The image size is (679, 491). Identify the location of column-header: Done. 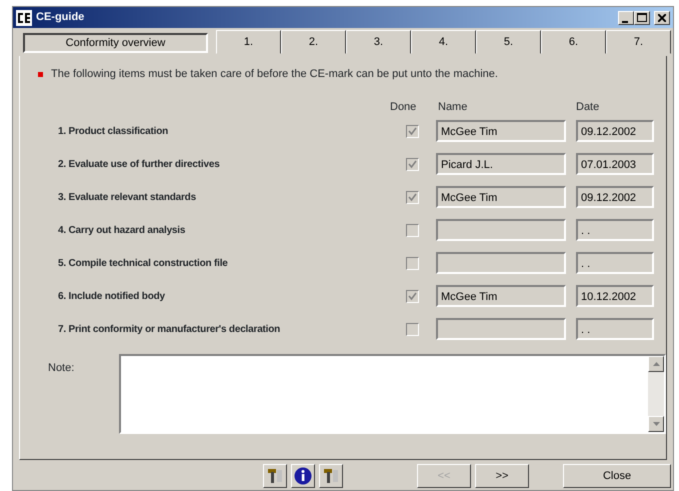
(404, 107).